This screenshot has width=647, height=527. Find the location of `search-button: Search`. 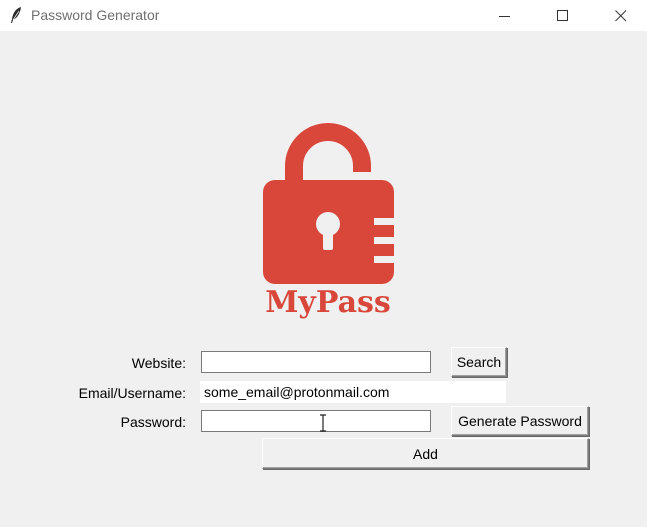

search-button: Search is located at coordinates (479, 362).